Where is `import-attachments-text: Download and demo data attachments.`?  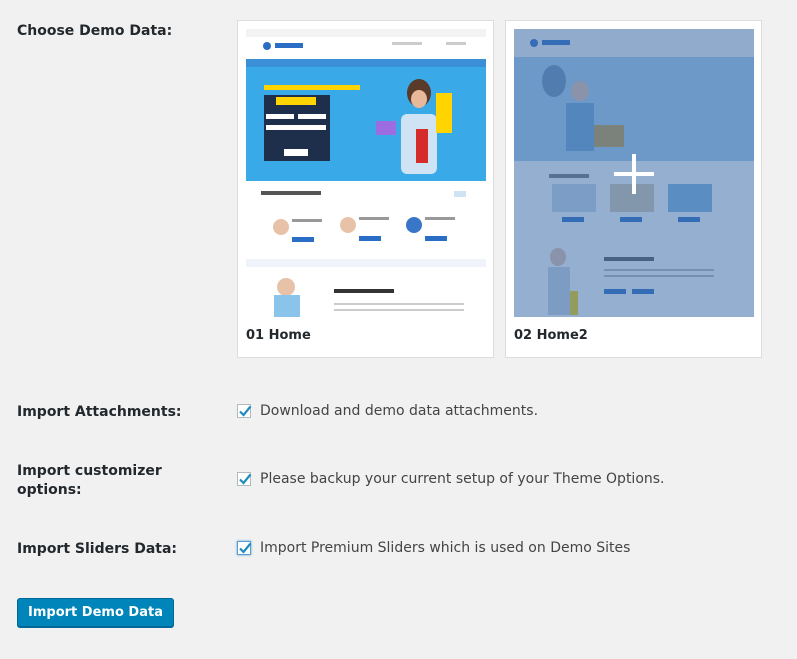
import-attachments-text: Download and demo data attachments. is located at coordinates (399, 411).